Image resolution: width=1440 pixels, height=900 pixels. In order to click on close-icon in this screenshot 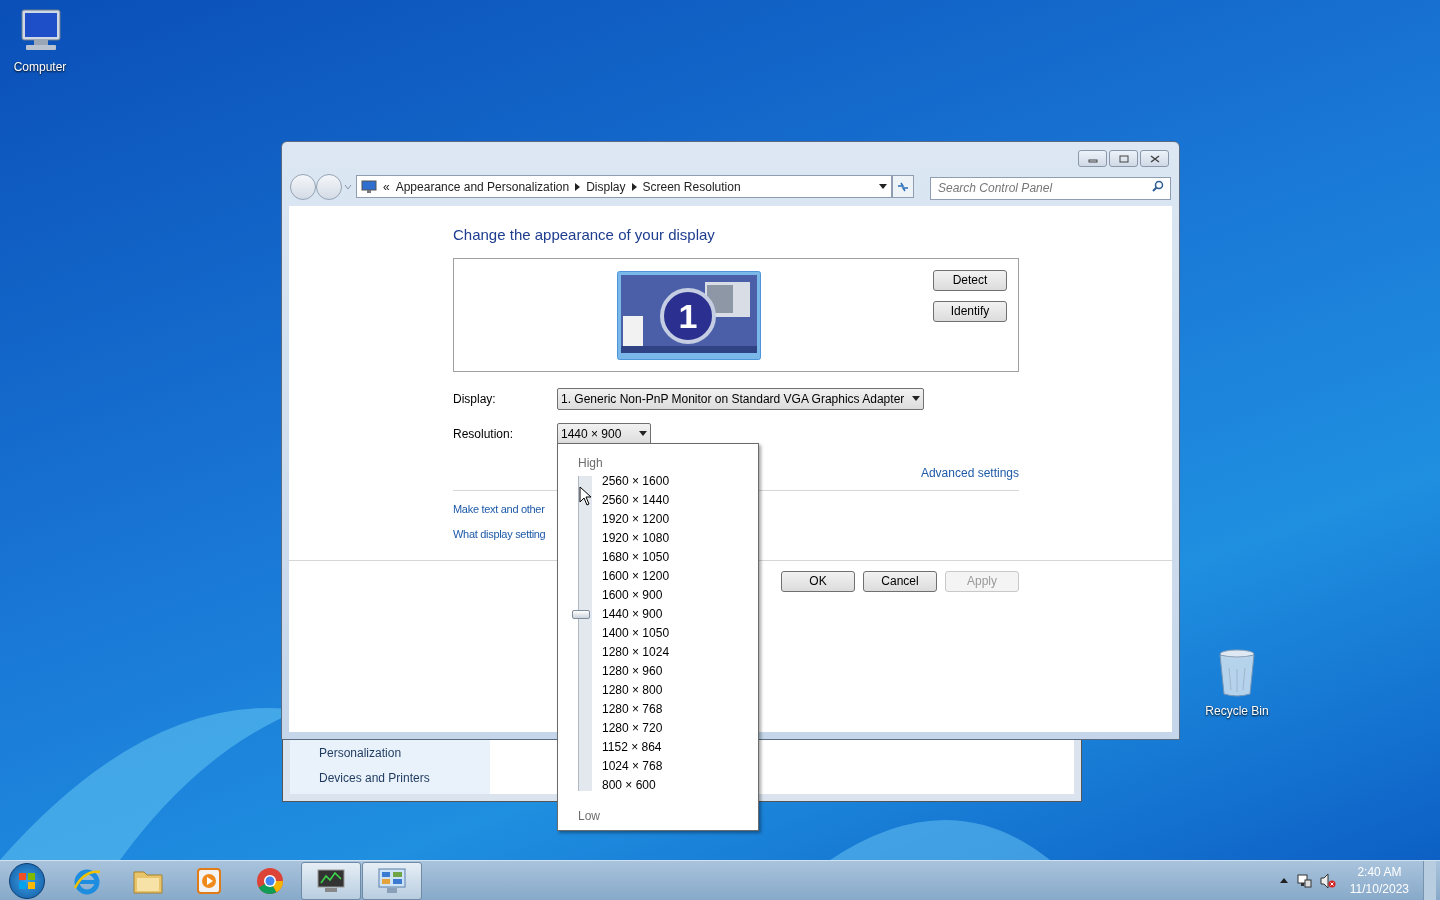, I will do `click(1154, 158)`.